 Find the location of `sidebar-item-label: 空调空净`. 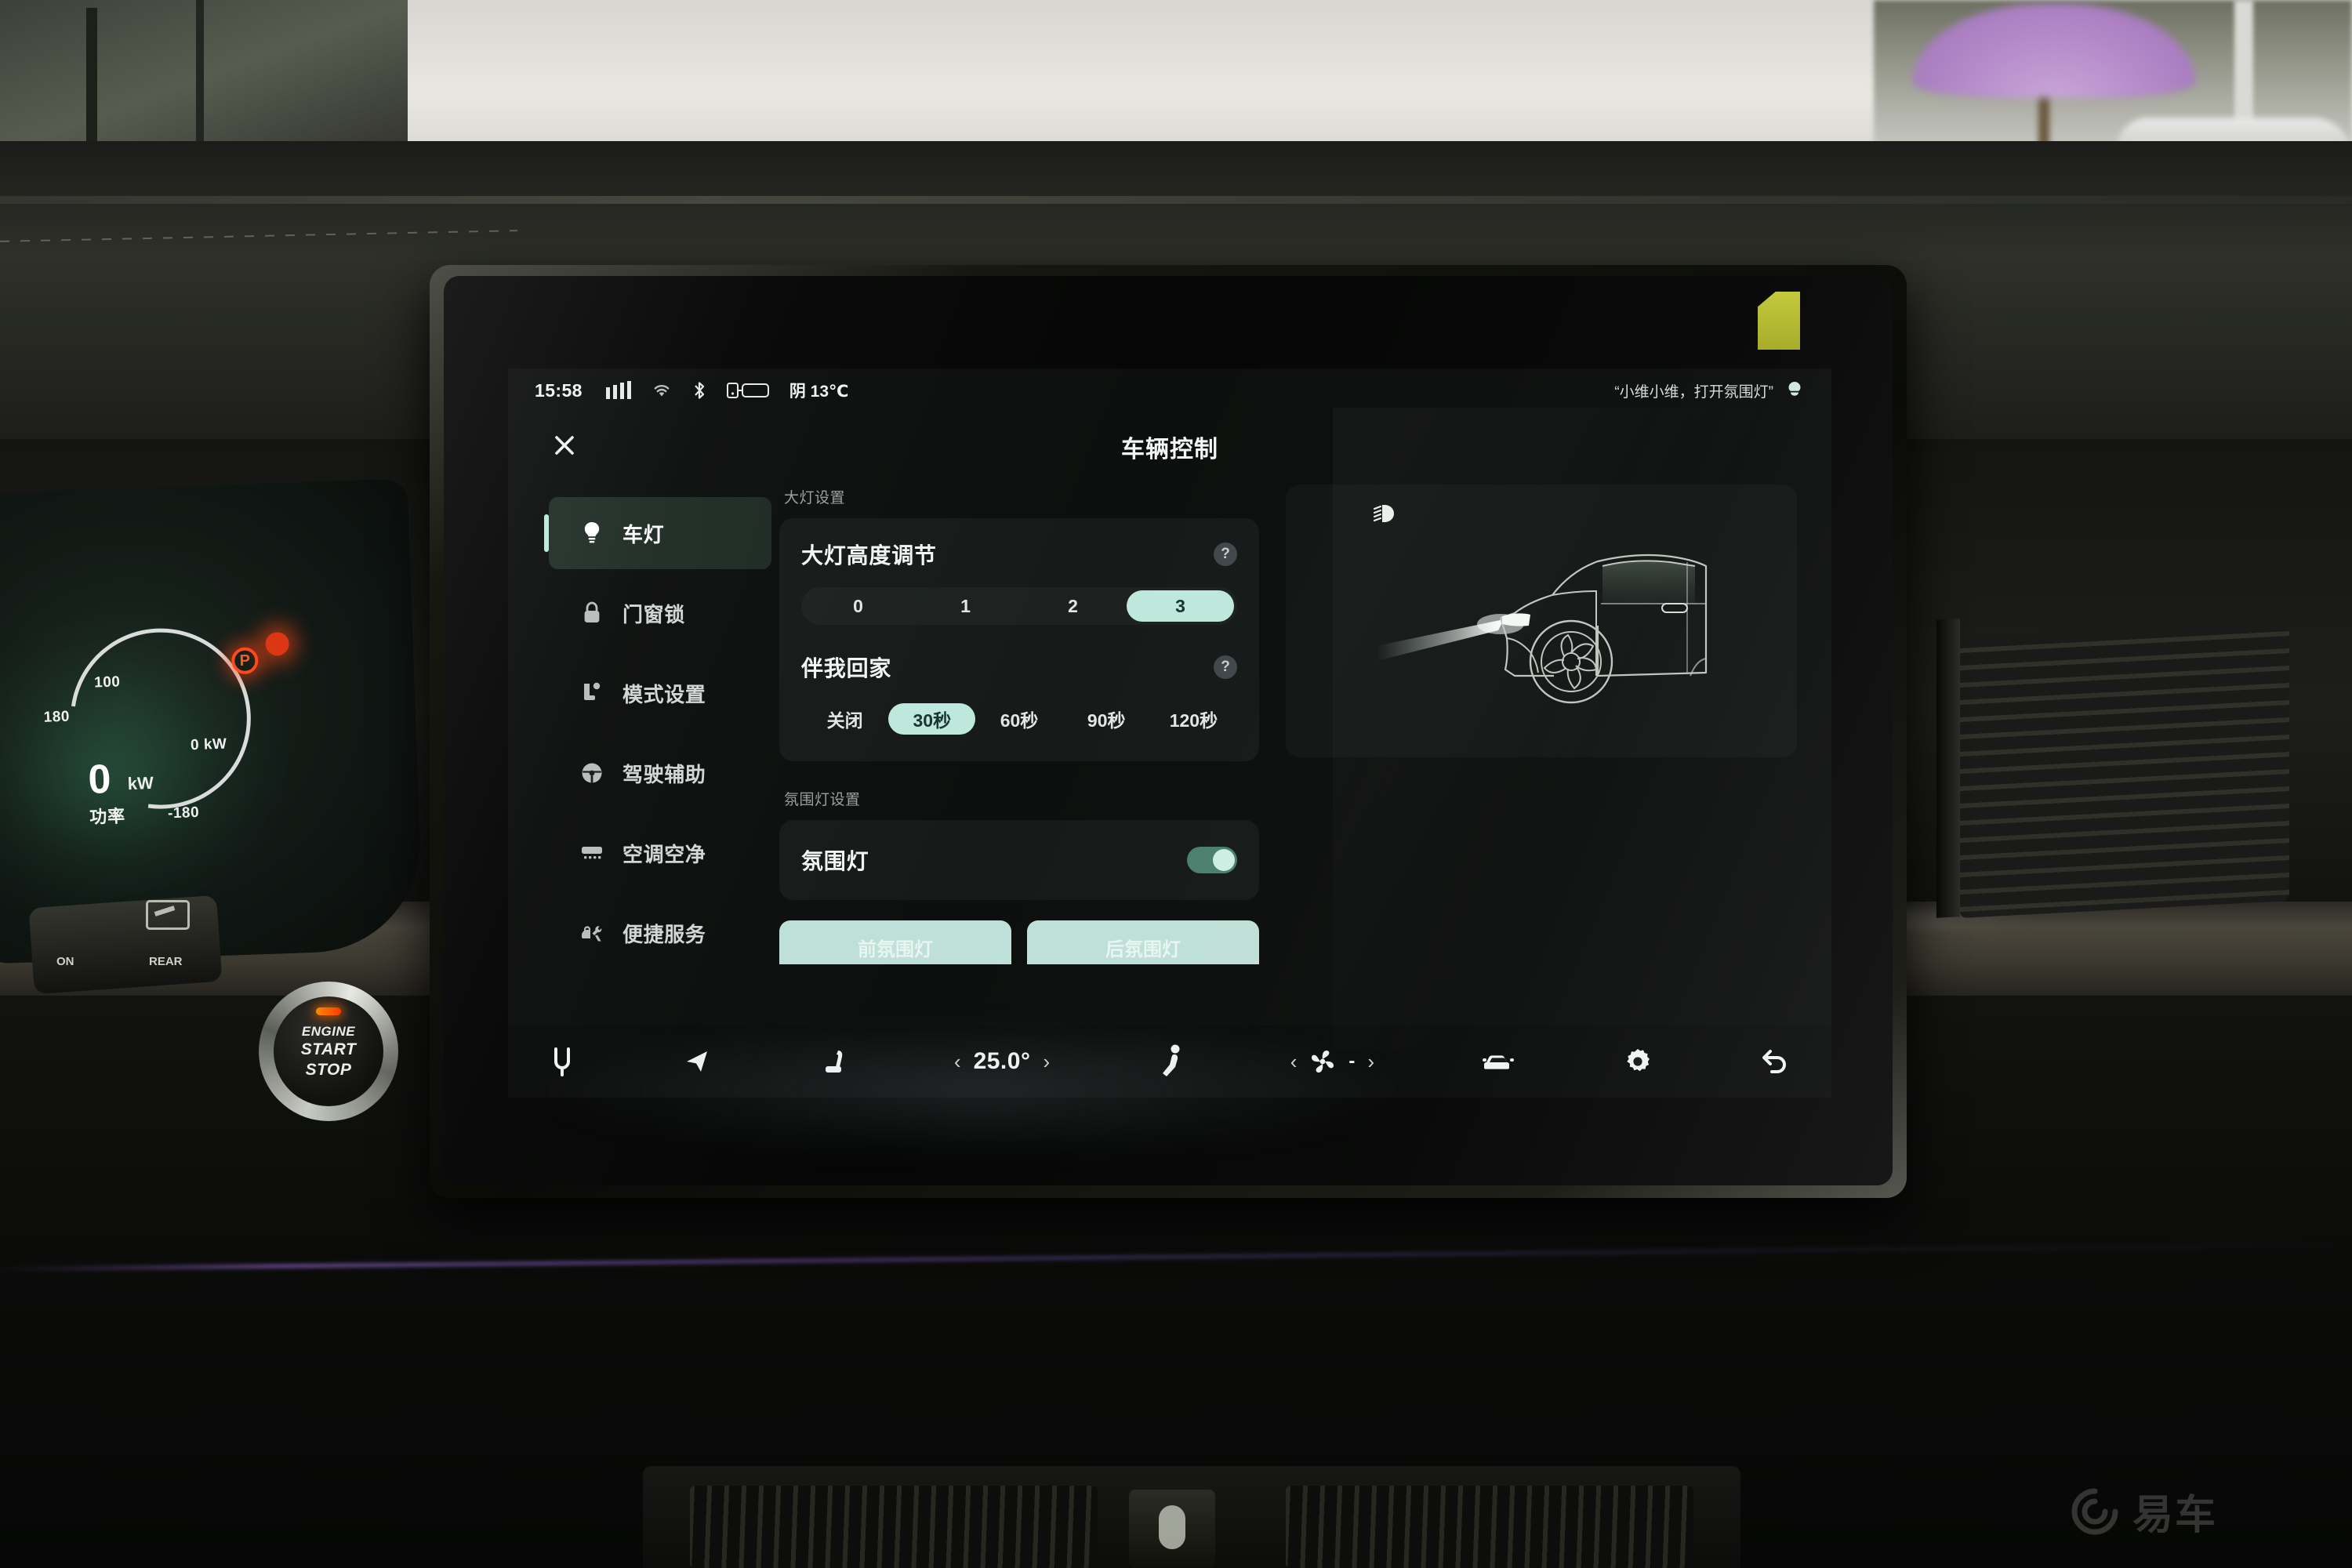

sidebar-item-label: 空调空净 is located at coordinates (664, 854).